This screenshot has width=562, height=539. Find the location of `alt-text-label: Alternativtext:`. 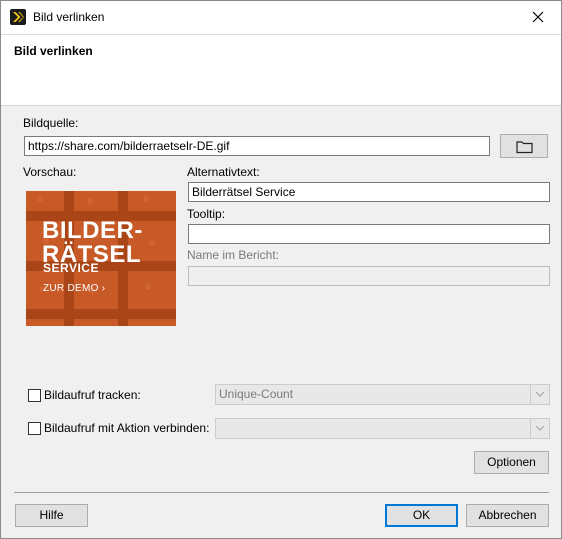

alt-text-label: Alternativtext: is located at coordinates (223, 172).